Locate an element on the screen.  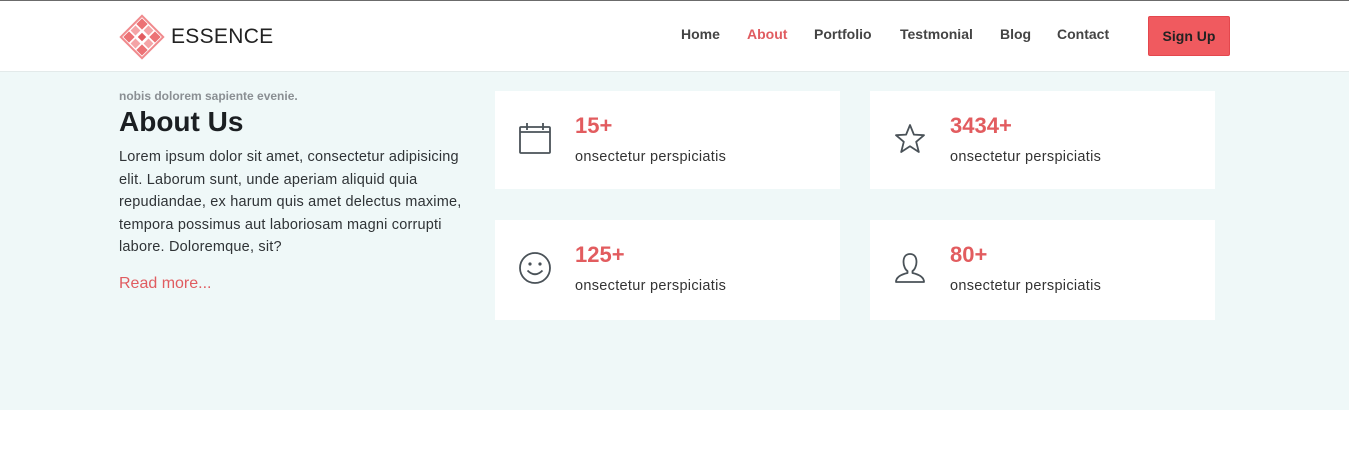
nav-blog: Blog is located at coordinates (1015, 34).